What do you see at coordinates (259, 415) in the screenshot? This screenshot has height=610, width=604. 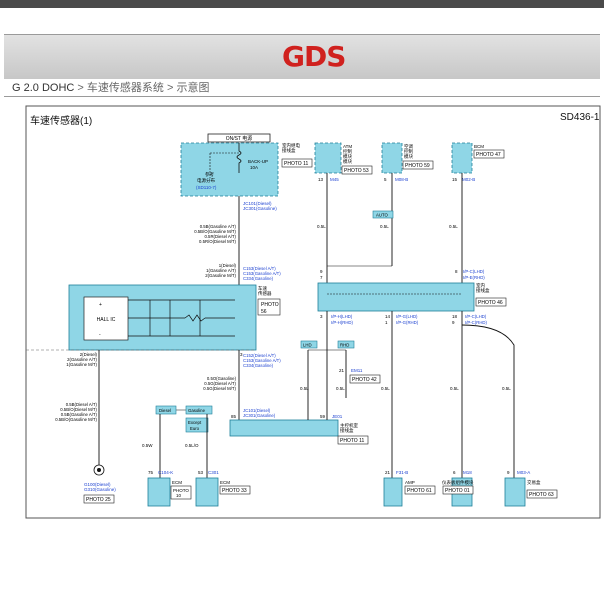 I see `jc301-label: JC301(Gasoline)` at bounding box center [259, 415].